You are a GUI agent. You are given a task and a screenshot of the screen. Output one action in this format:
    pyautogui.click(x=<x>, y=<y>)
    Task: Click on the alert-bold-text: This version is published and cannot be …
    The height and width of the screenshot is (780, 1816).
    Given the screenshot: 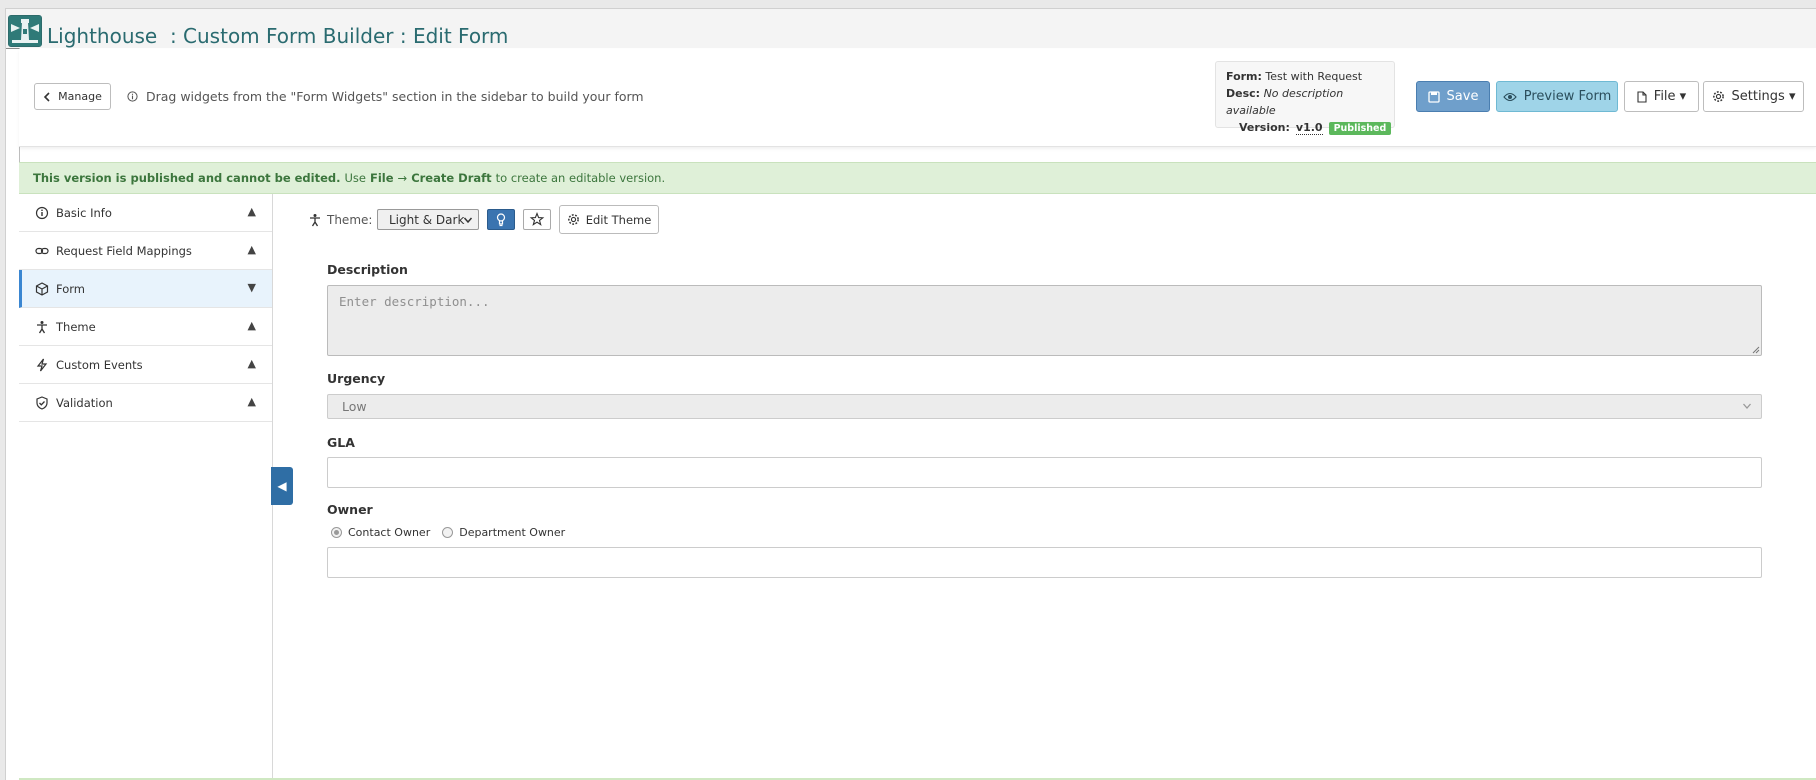 What is the action you would take?
    pyautogui.click(x=187, y=178)
    